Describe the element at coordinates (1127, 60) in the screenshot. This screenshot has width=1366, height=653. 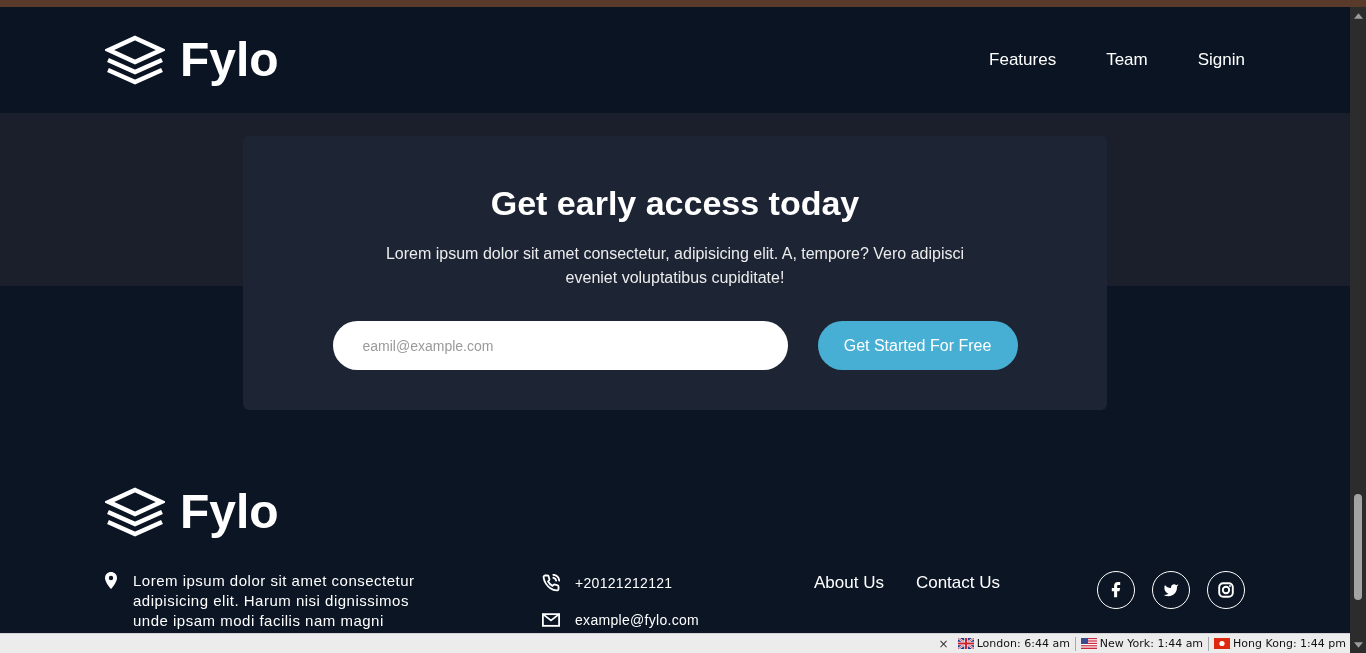
I see `nav-link: Team` at that location.